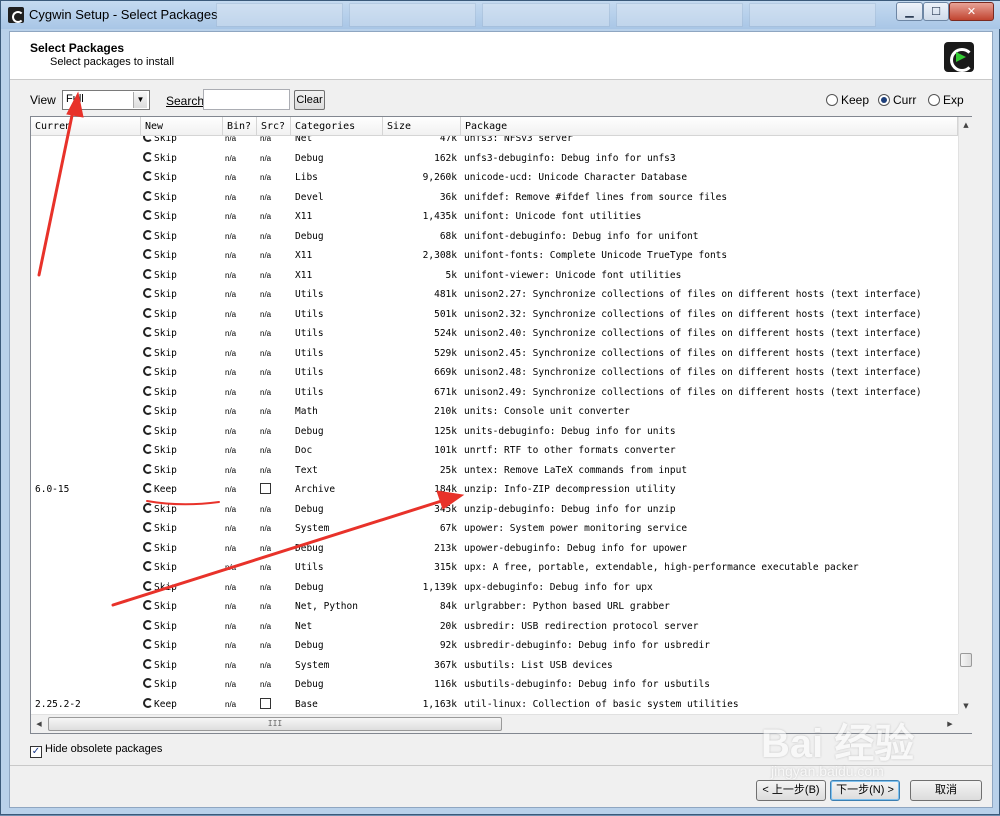  I want to click on checkmark-icon: ✓, so click(36, 752).